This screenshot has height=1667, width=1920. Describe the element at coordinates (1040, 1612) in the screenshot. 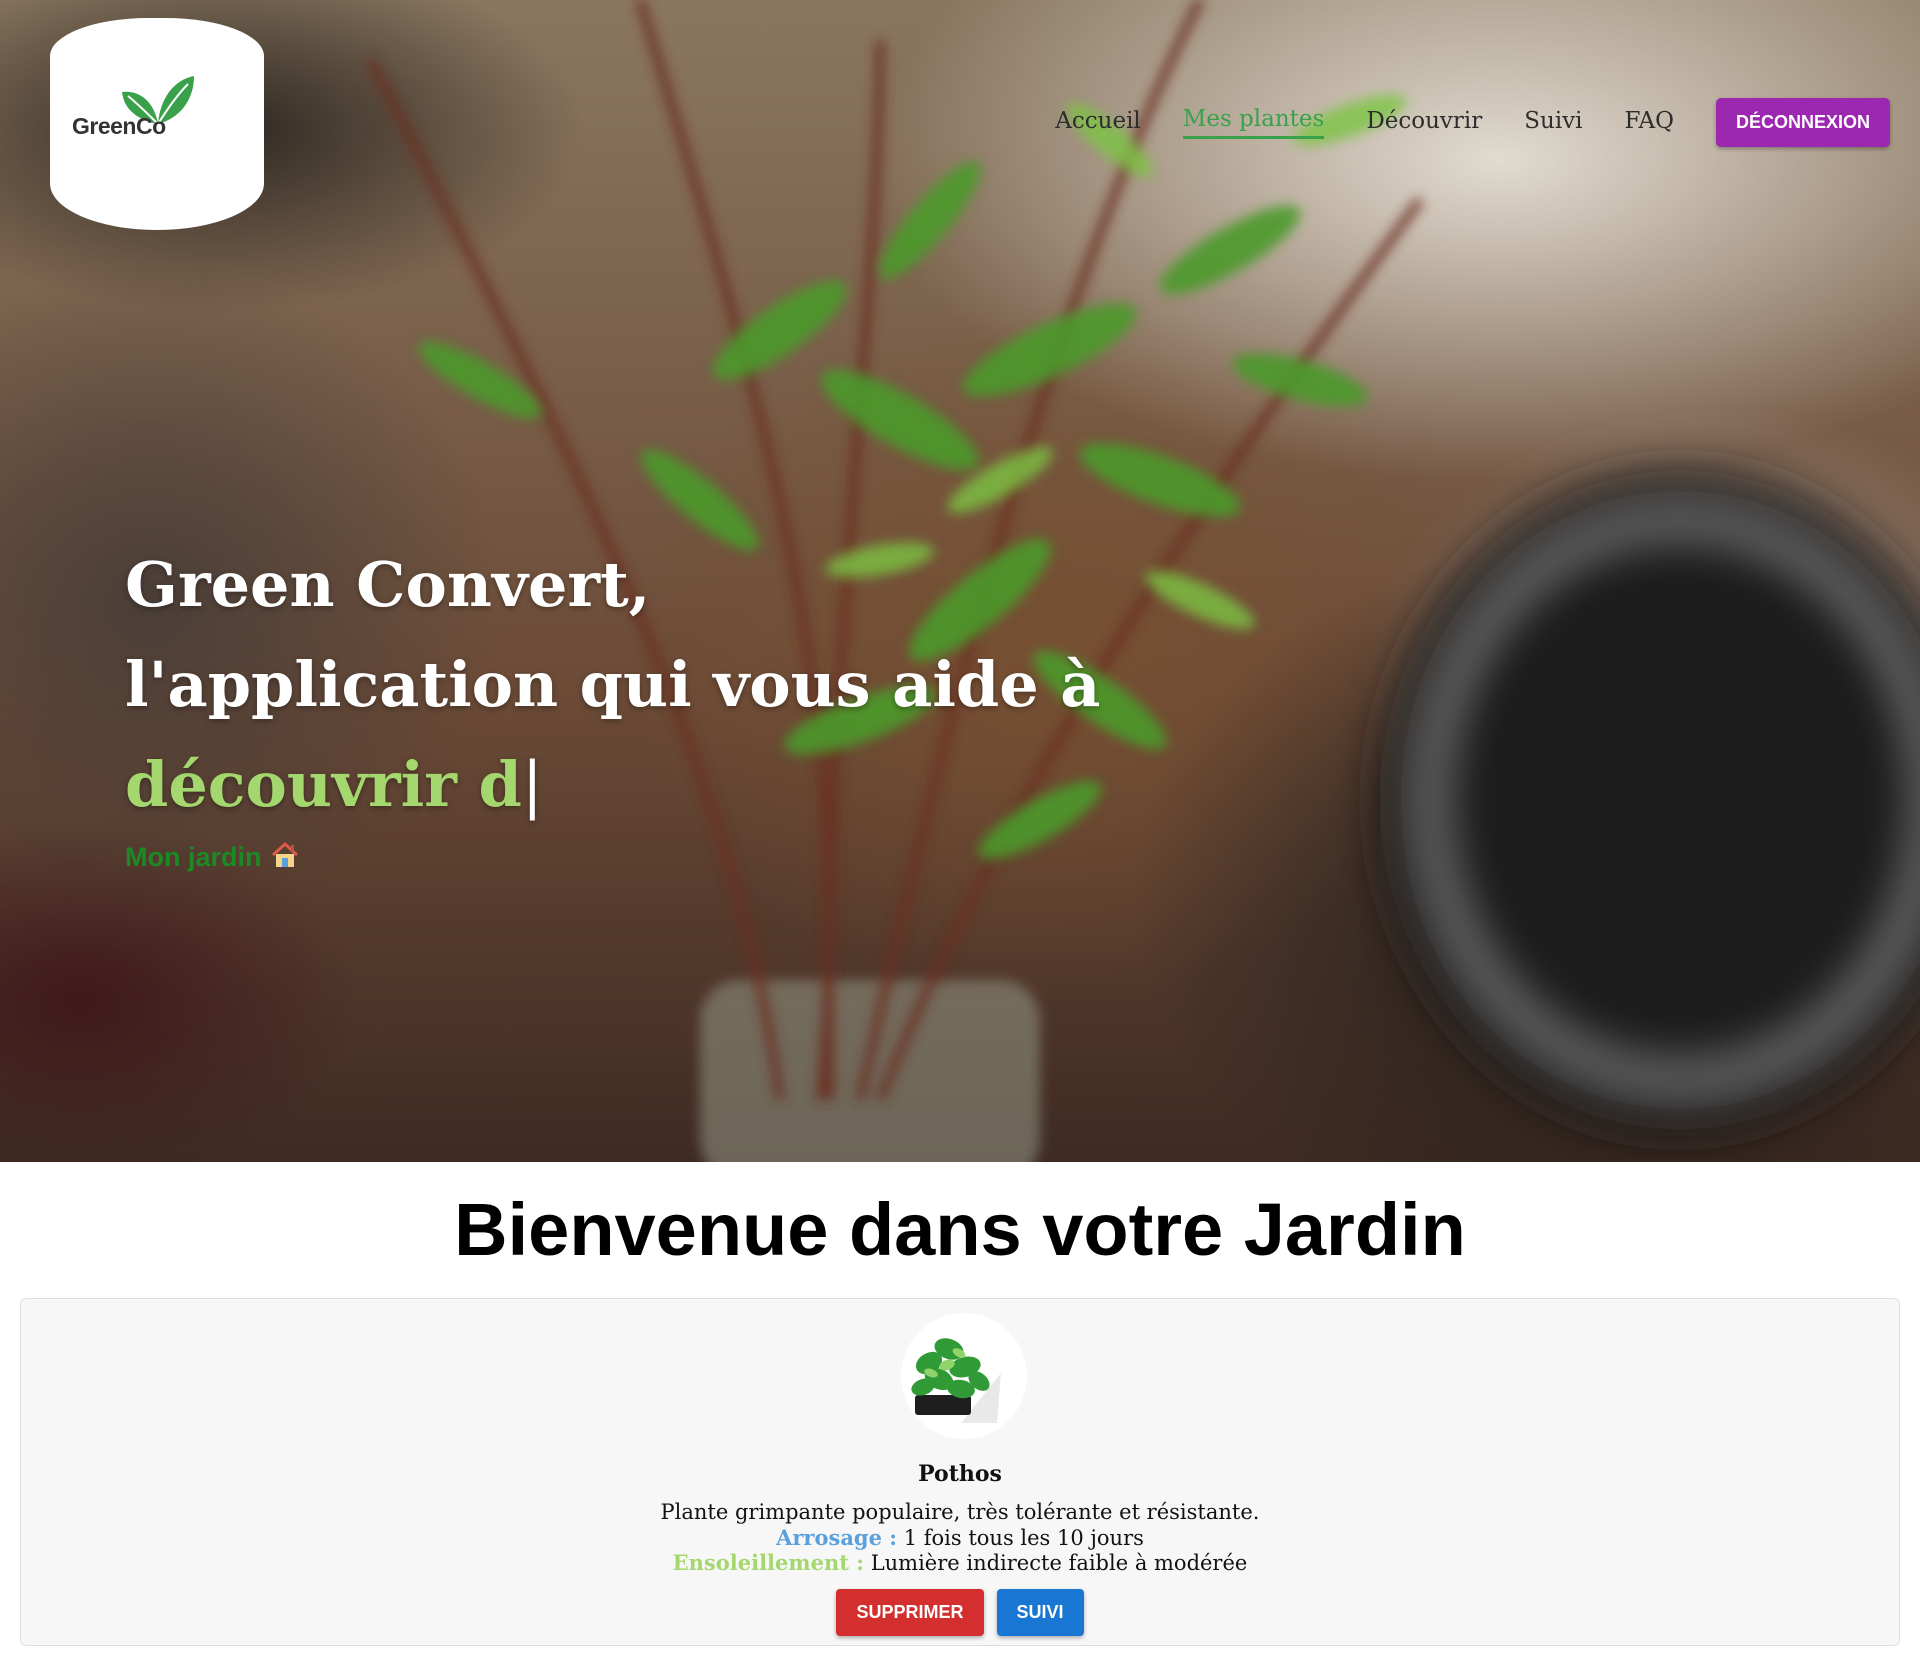

I see `follow-button: SUIVI` at that location.